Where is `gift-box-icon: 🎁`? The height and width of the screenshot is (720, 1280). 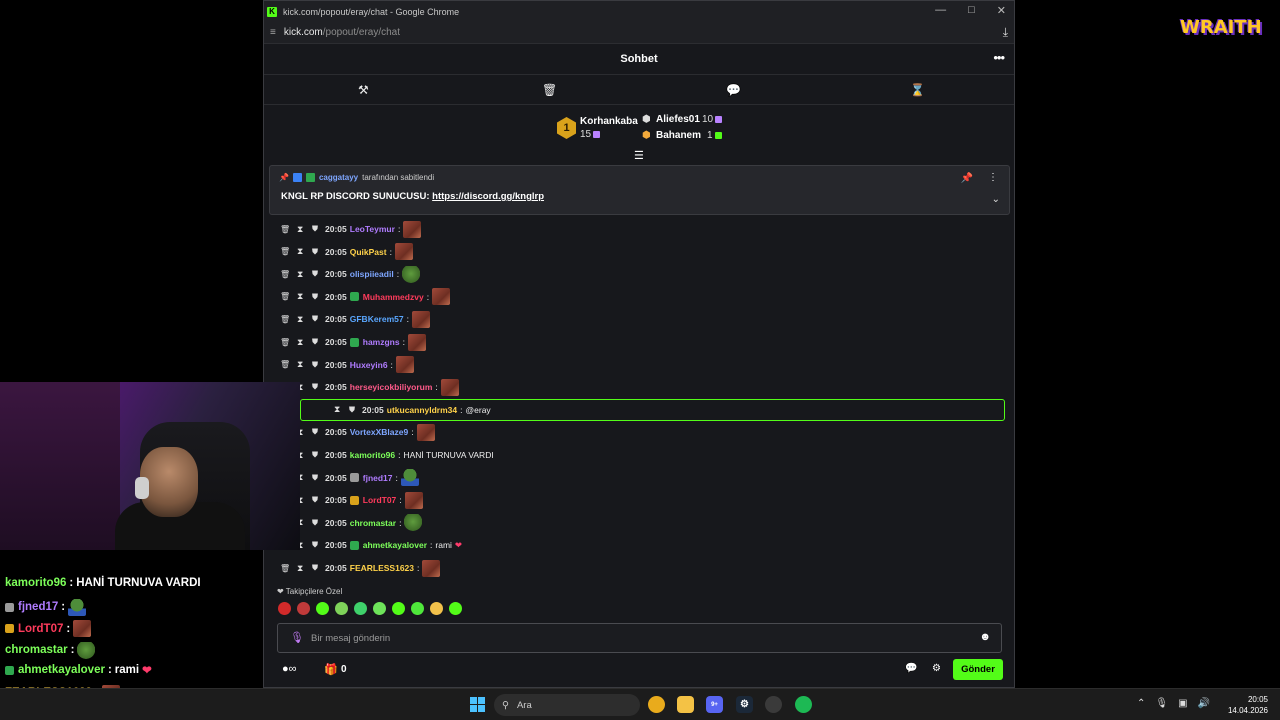
gift-box-icon: 🎁 is located at coordinates (331, 669).